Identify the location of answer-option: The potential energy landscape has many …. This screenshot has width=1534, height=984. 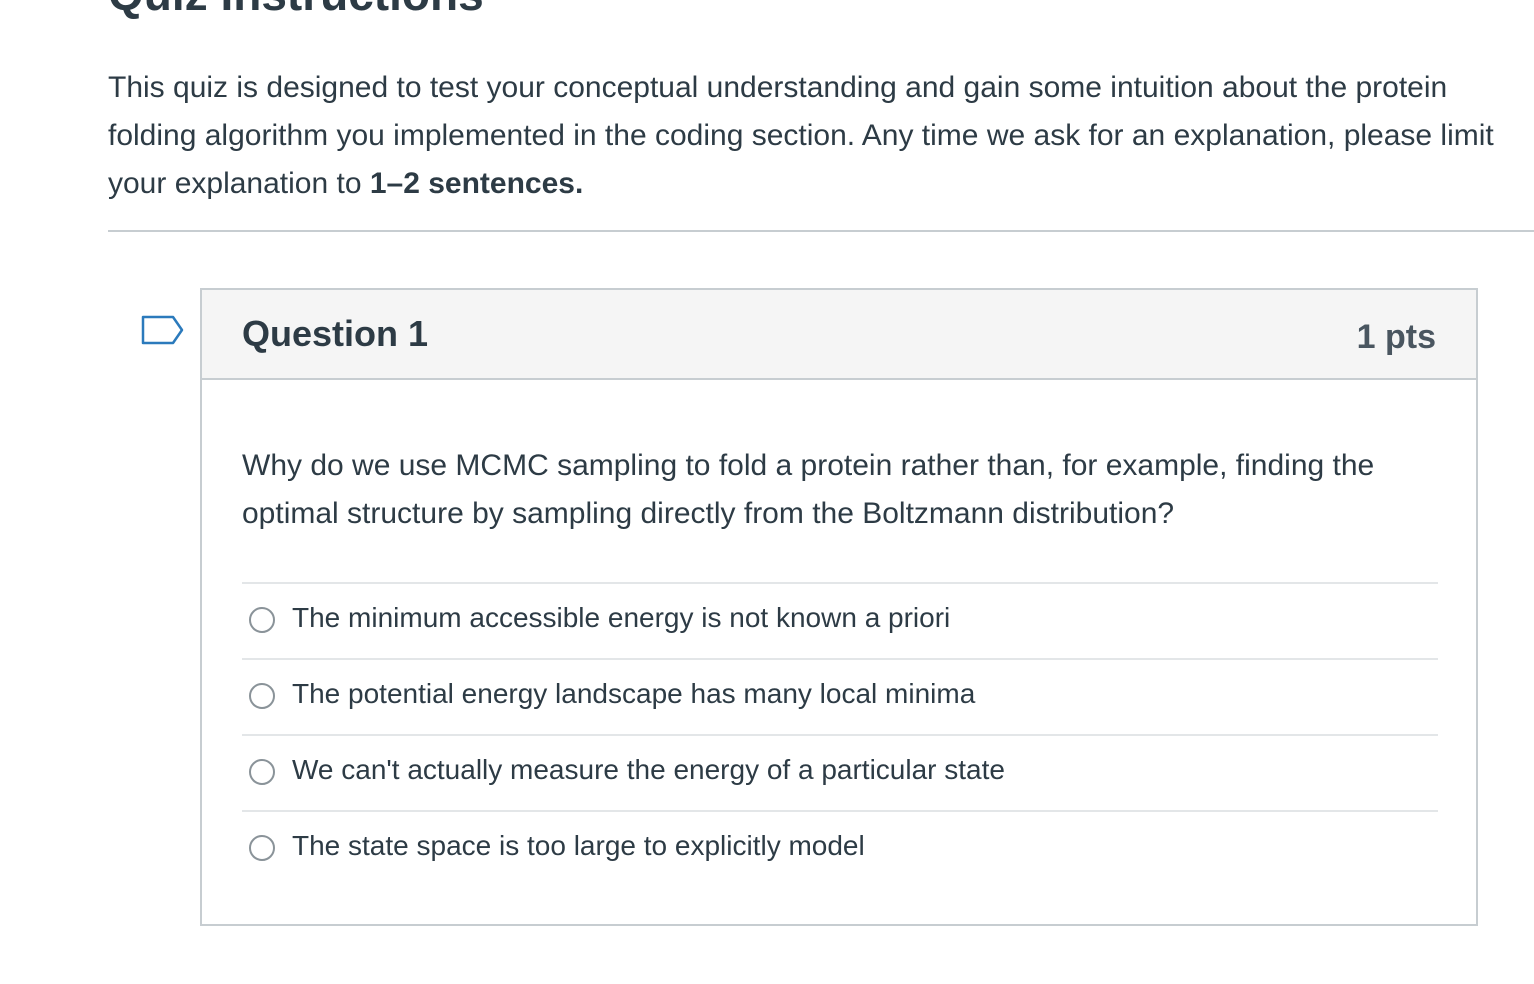
(840, 698).